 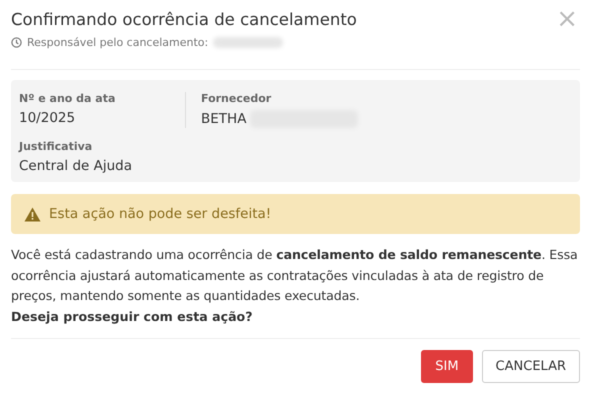 I want to click on cancel-button: CANCELAR, so click(x=531, y=366).